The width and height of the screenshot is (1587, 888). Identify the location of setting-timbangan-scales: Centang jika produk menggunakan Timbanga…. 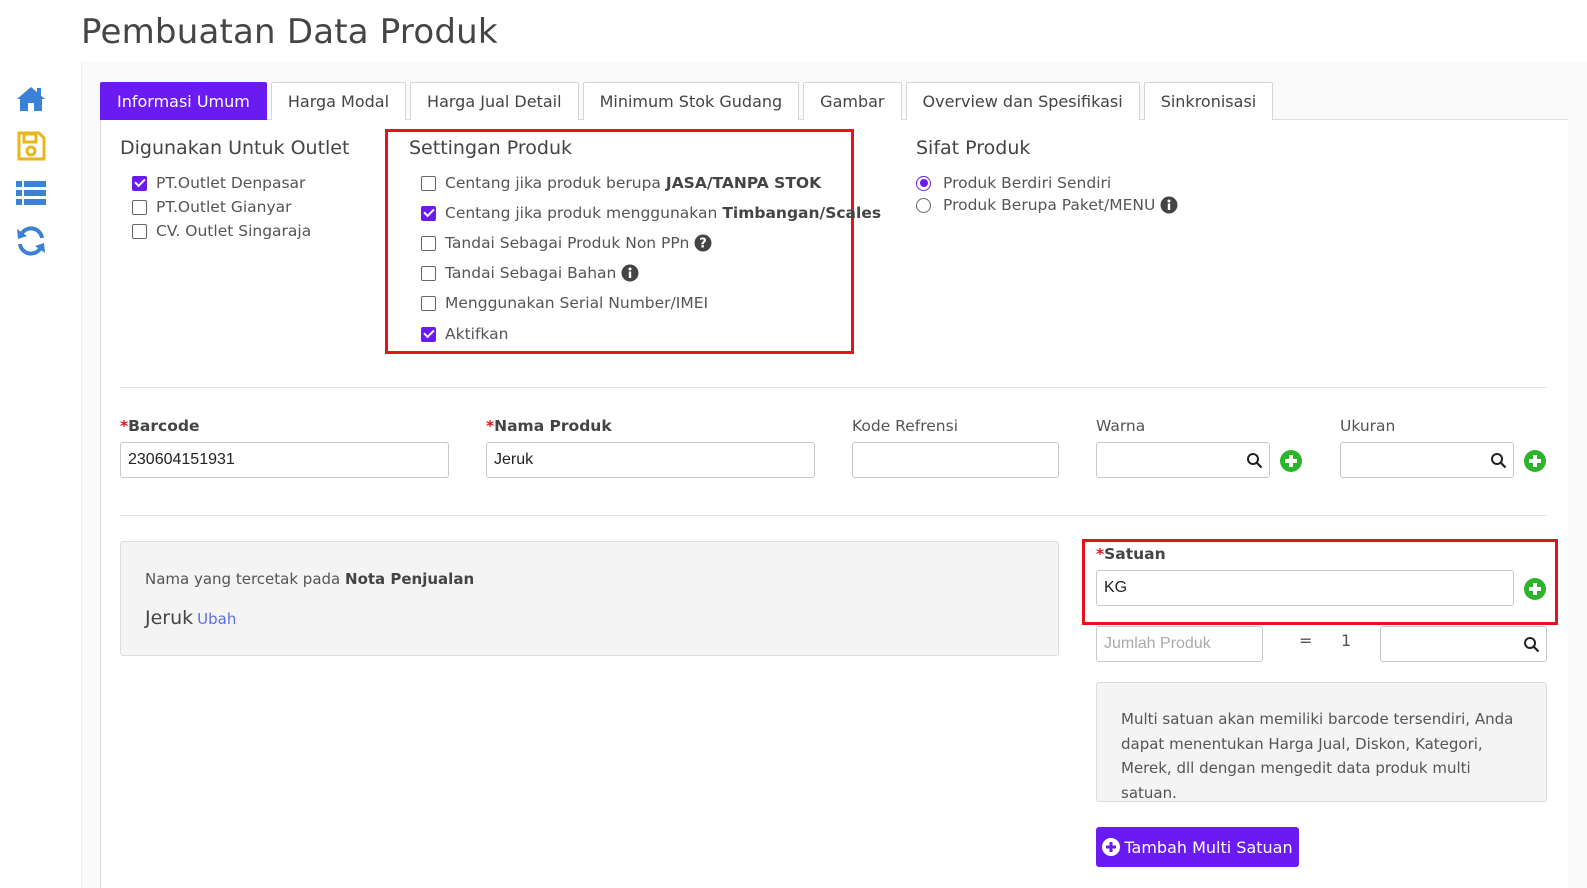
(651, 213).